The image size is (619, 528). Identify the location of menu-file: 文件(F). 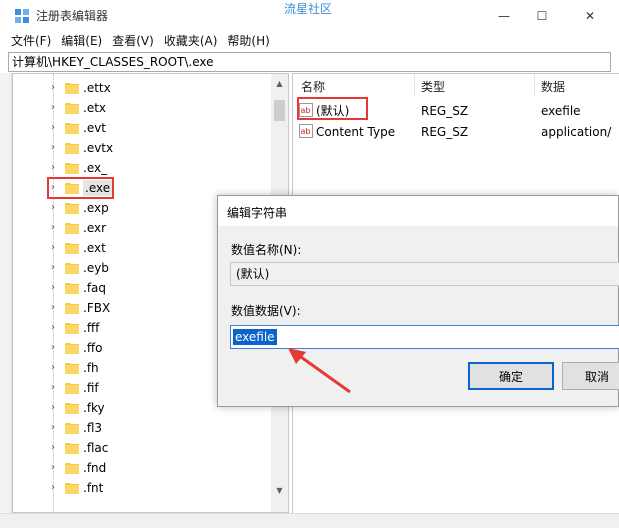
(31, 41).